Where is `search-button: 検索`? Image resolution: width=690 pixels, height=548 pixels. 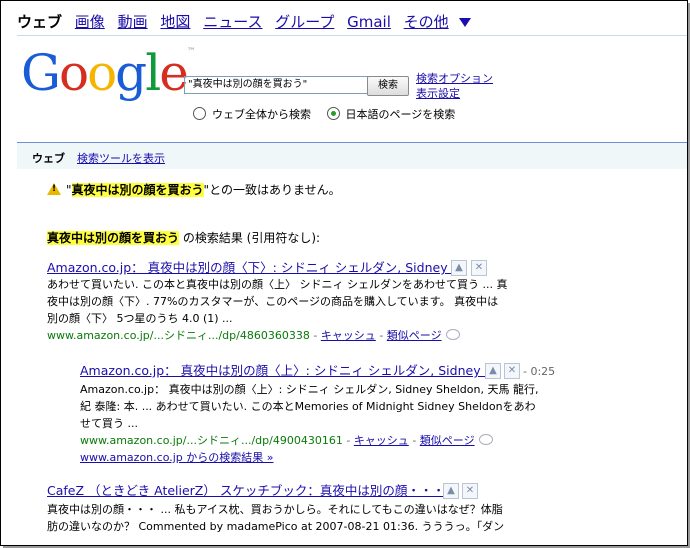 search-button: 検索 is located at coordinates (388, 86).